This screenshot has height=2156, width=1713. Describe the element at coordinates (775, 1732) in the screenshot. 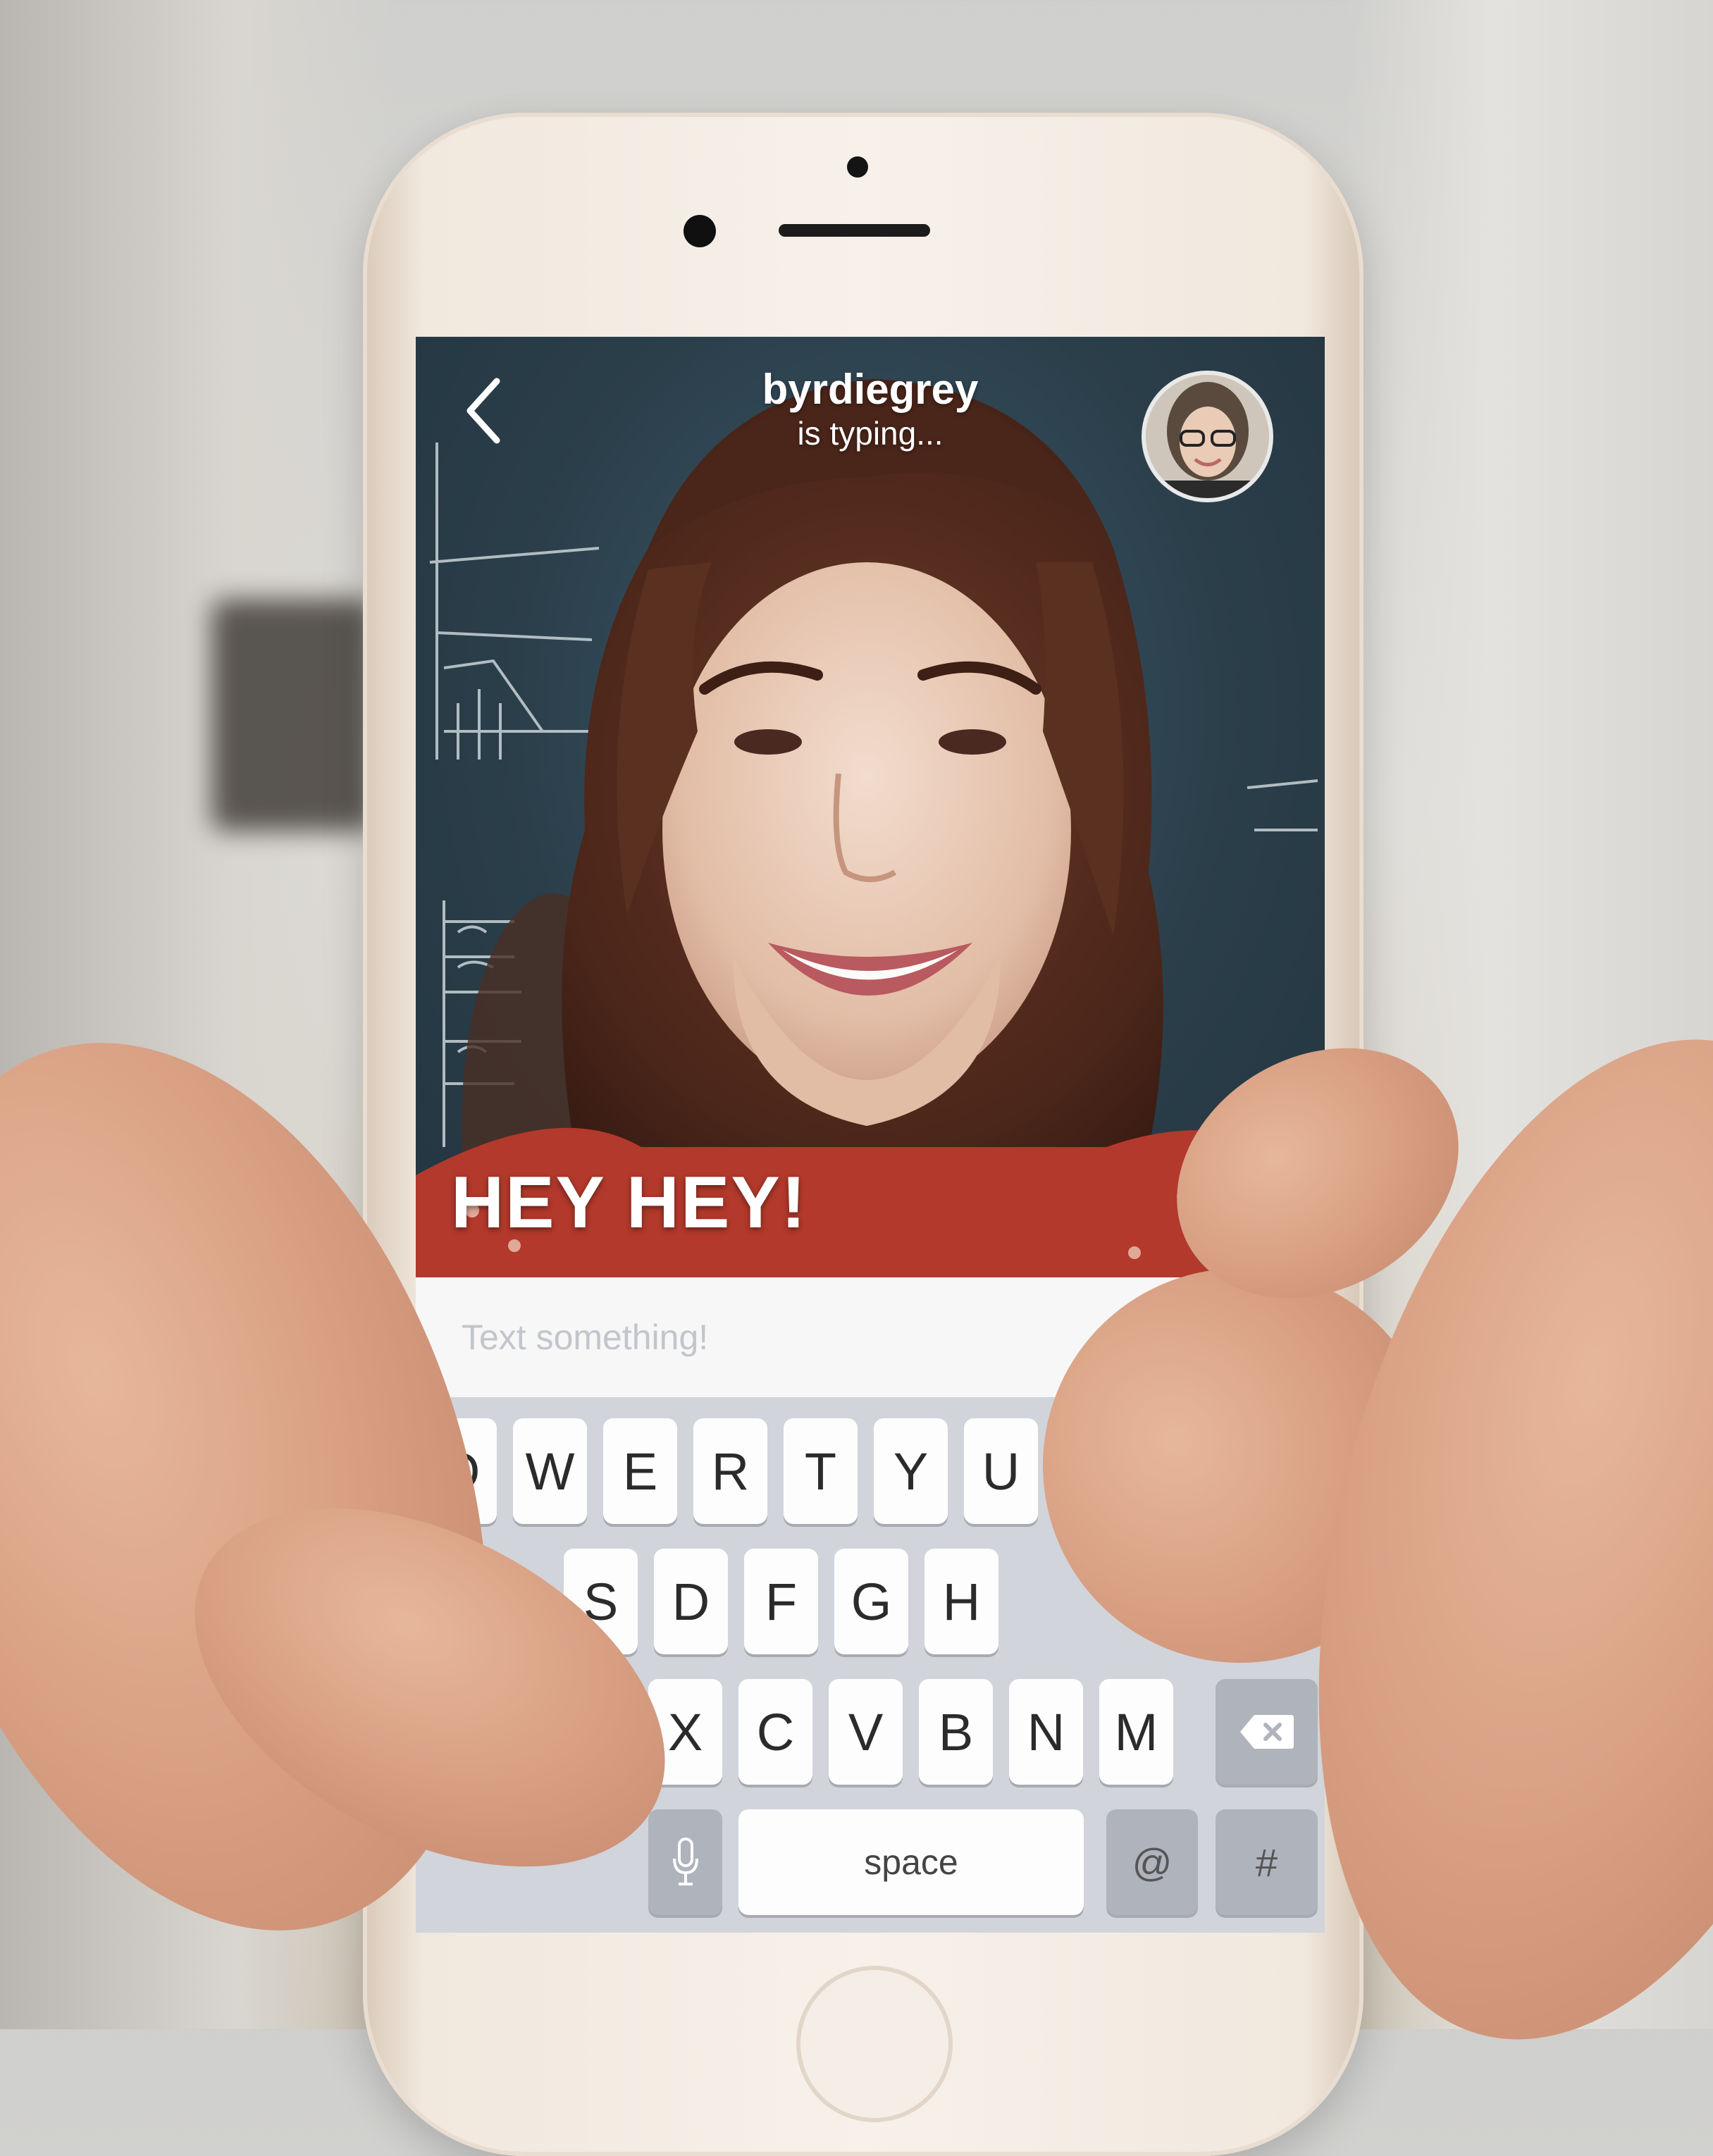

I see `key-c: C` at that location.